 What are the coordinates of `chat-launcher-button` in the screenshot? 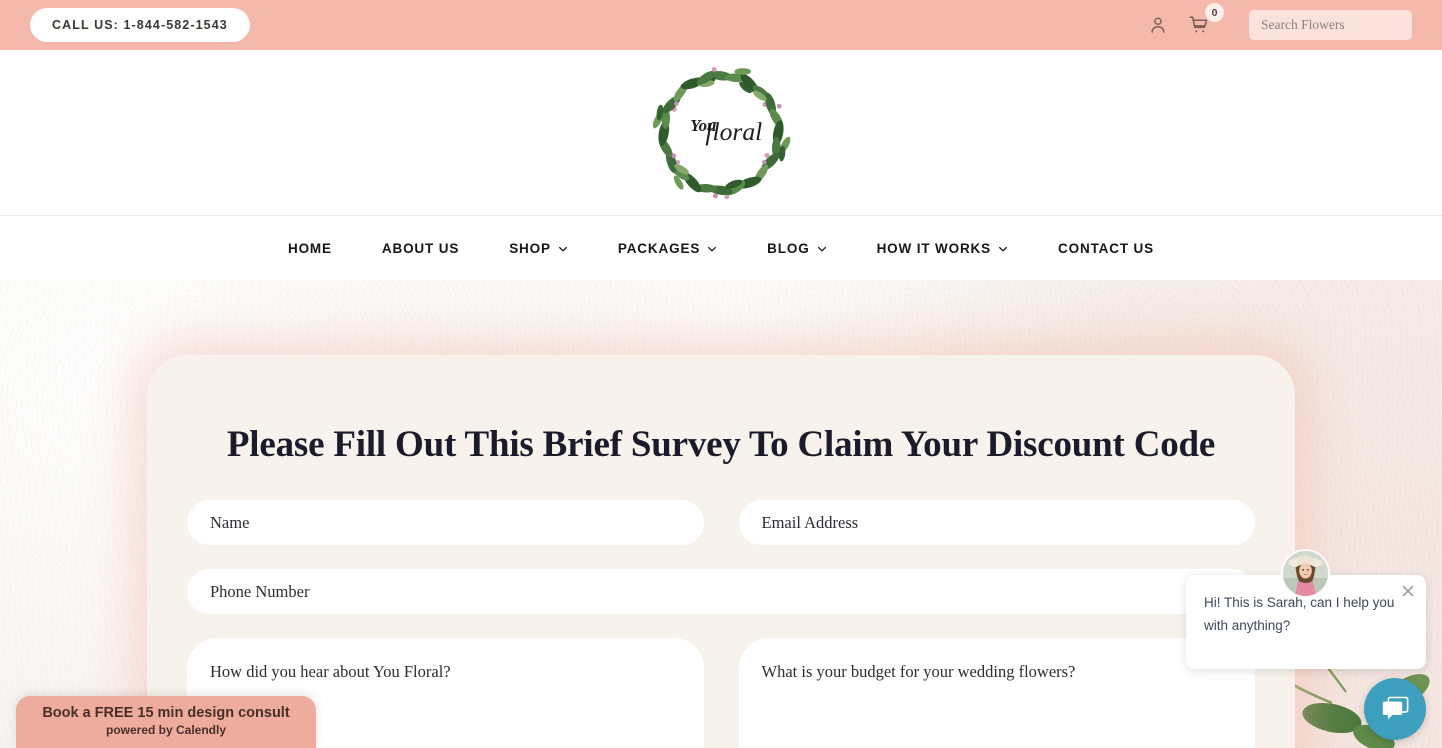 It's located at (1395, 709).